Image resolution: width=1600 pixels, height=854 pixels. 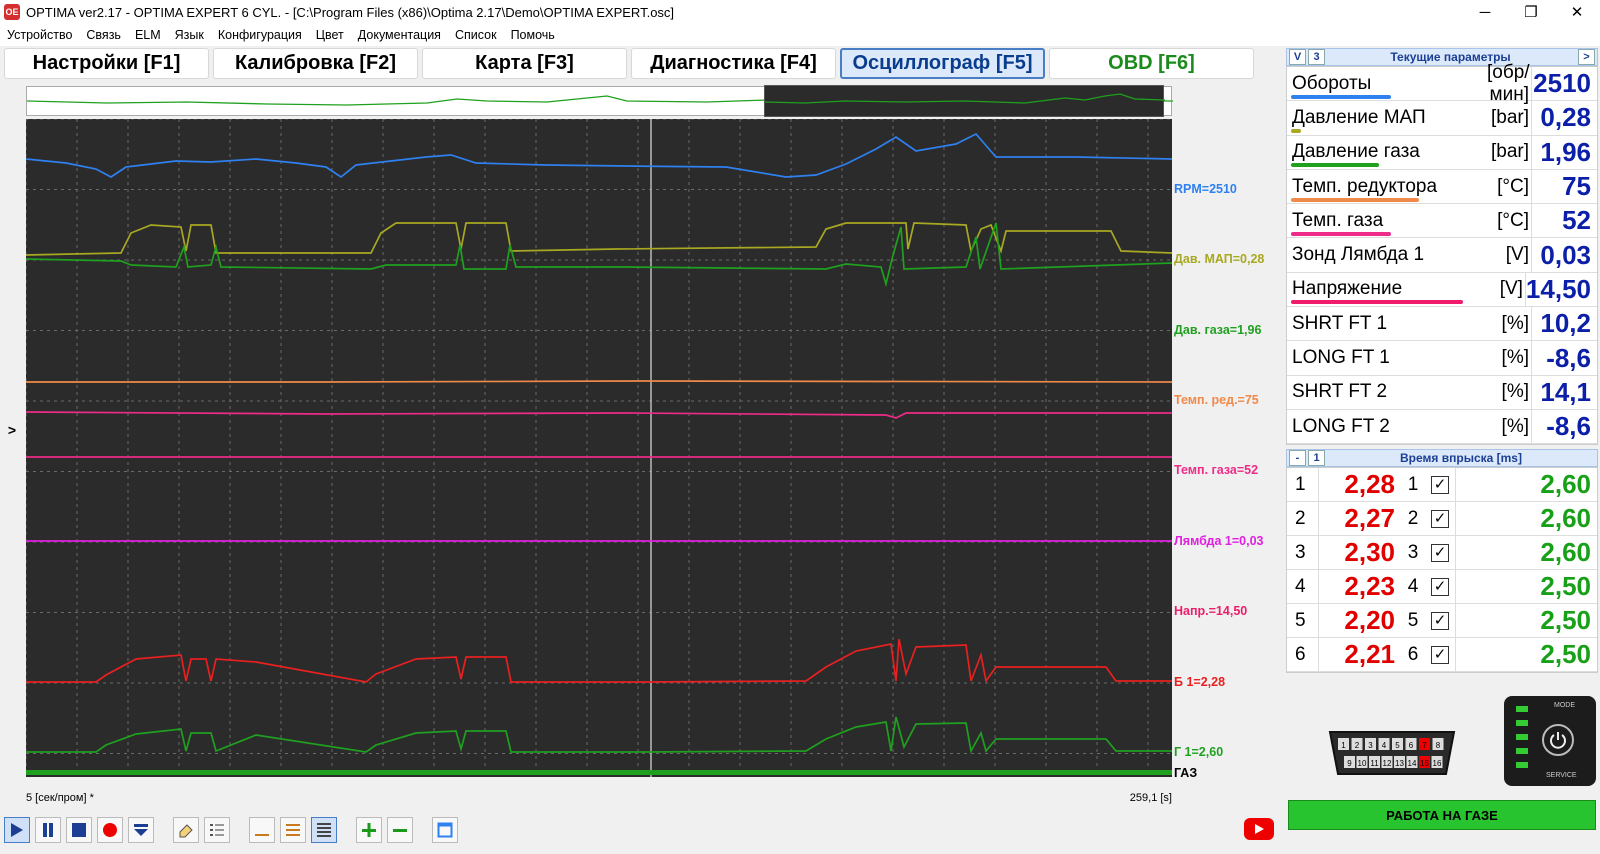 What do you see at coordinates (733, 63) in the screenshot?
I see `tab-diagnostics: Диагностика [F4]` at bounding box center [733, 63].